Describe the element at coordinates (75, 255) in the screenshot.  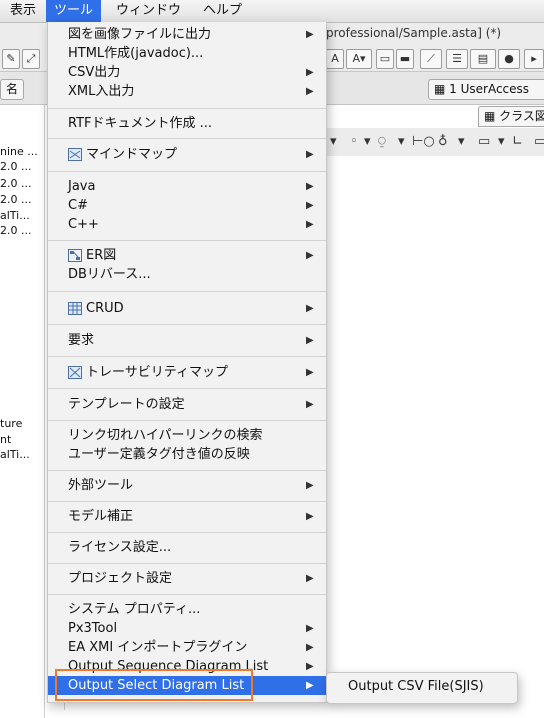
I see `er-diagram-icon` at that location.